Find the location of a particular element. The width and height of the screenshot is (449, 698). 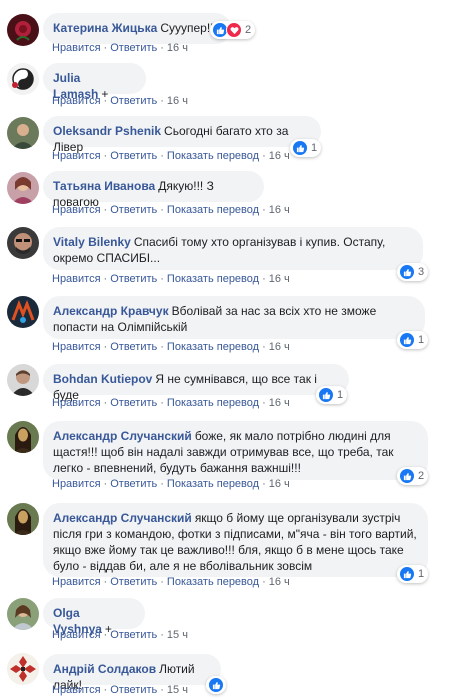

love-reaction-icon is located at coordinates (234, 30).